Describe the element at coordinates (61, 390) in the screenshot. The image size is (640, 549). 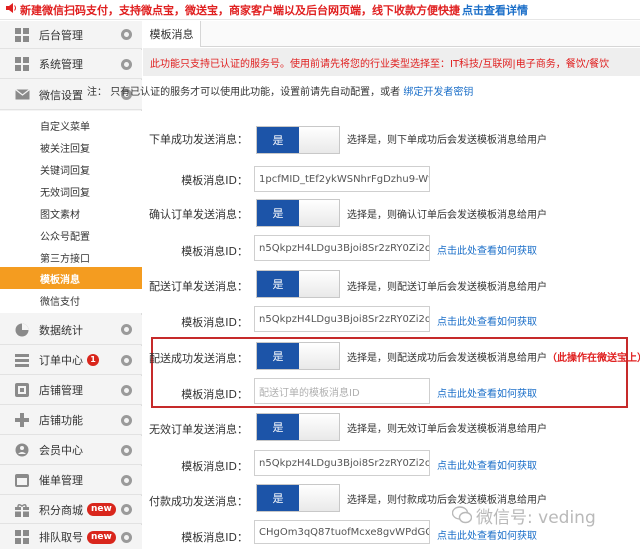
I see `sidebar-item-label: 店铺管理` at that location.